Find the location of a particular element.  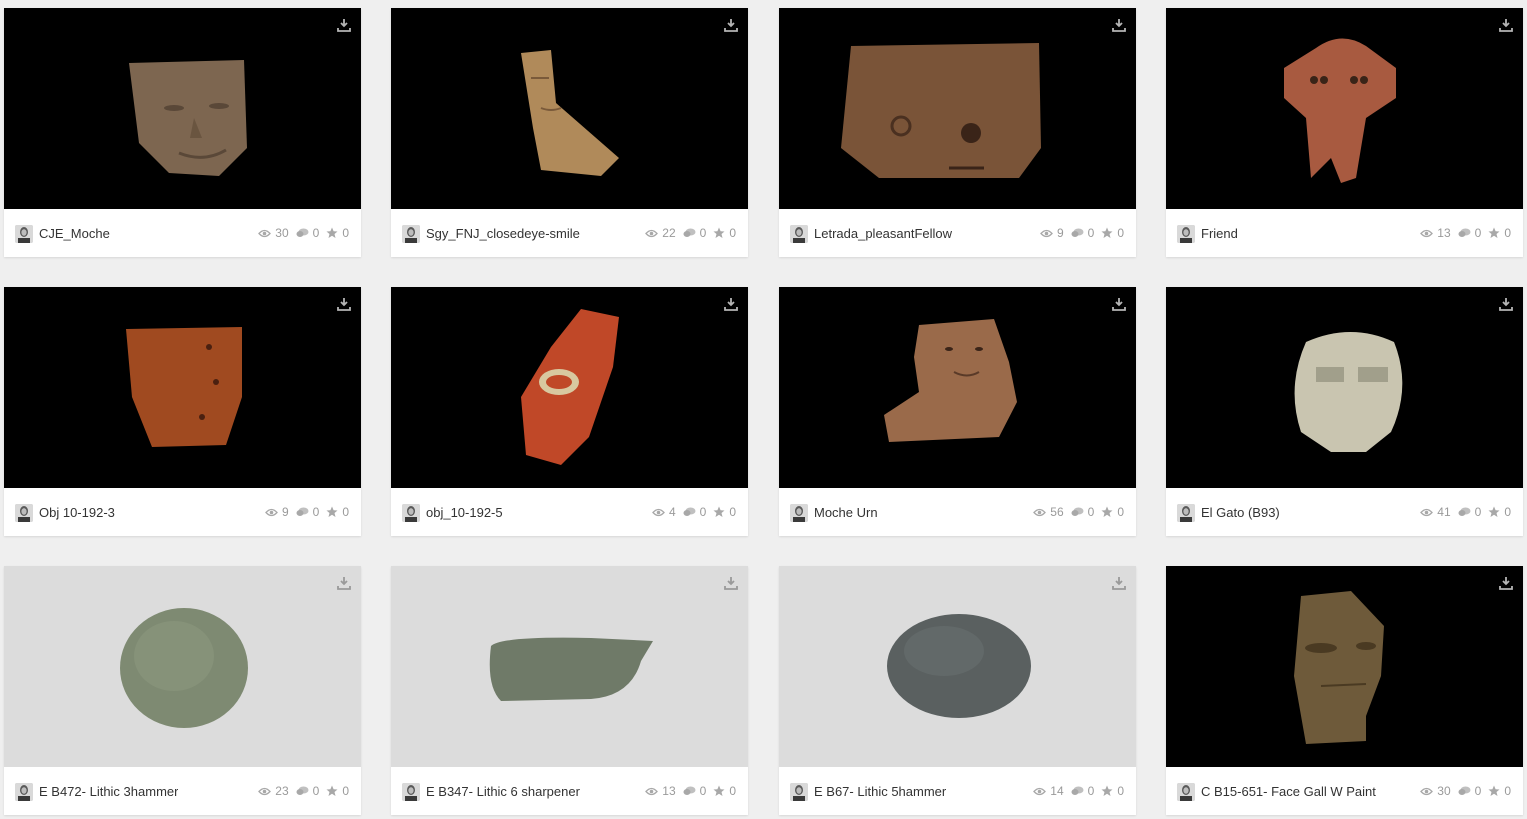

model-title: CJE_Moche is located at coordinates (74, 233).